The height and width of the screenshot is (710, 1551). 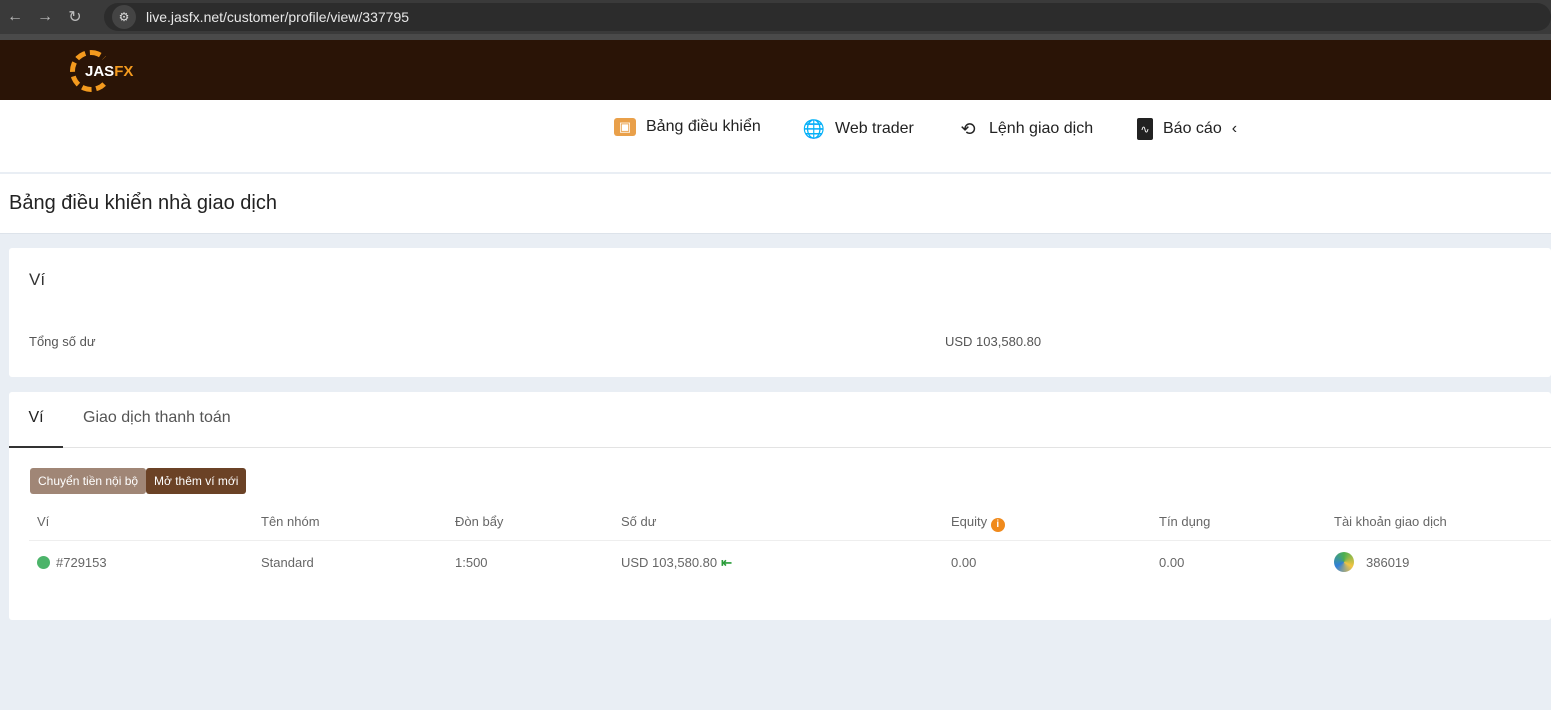 What do you see at coordinates (858, 129) in the screenshot?
I see `menu-web-trader: 🌐 Web trader` at bounding box center [858, 129].